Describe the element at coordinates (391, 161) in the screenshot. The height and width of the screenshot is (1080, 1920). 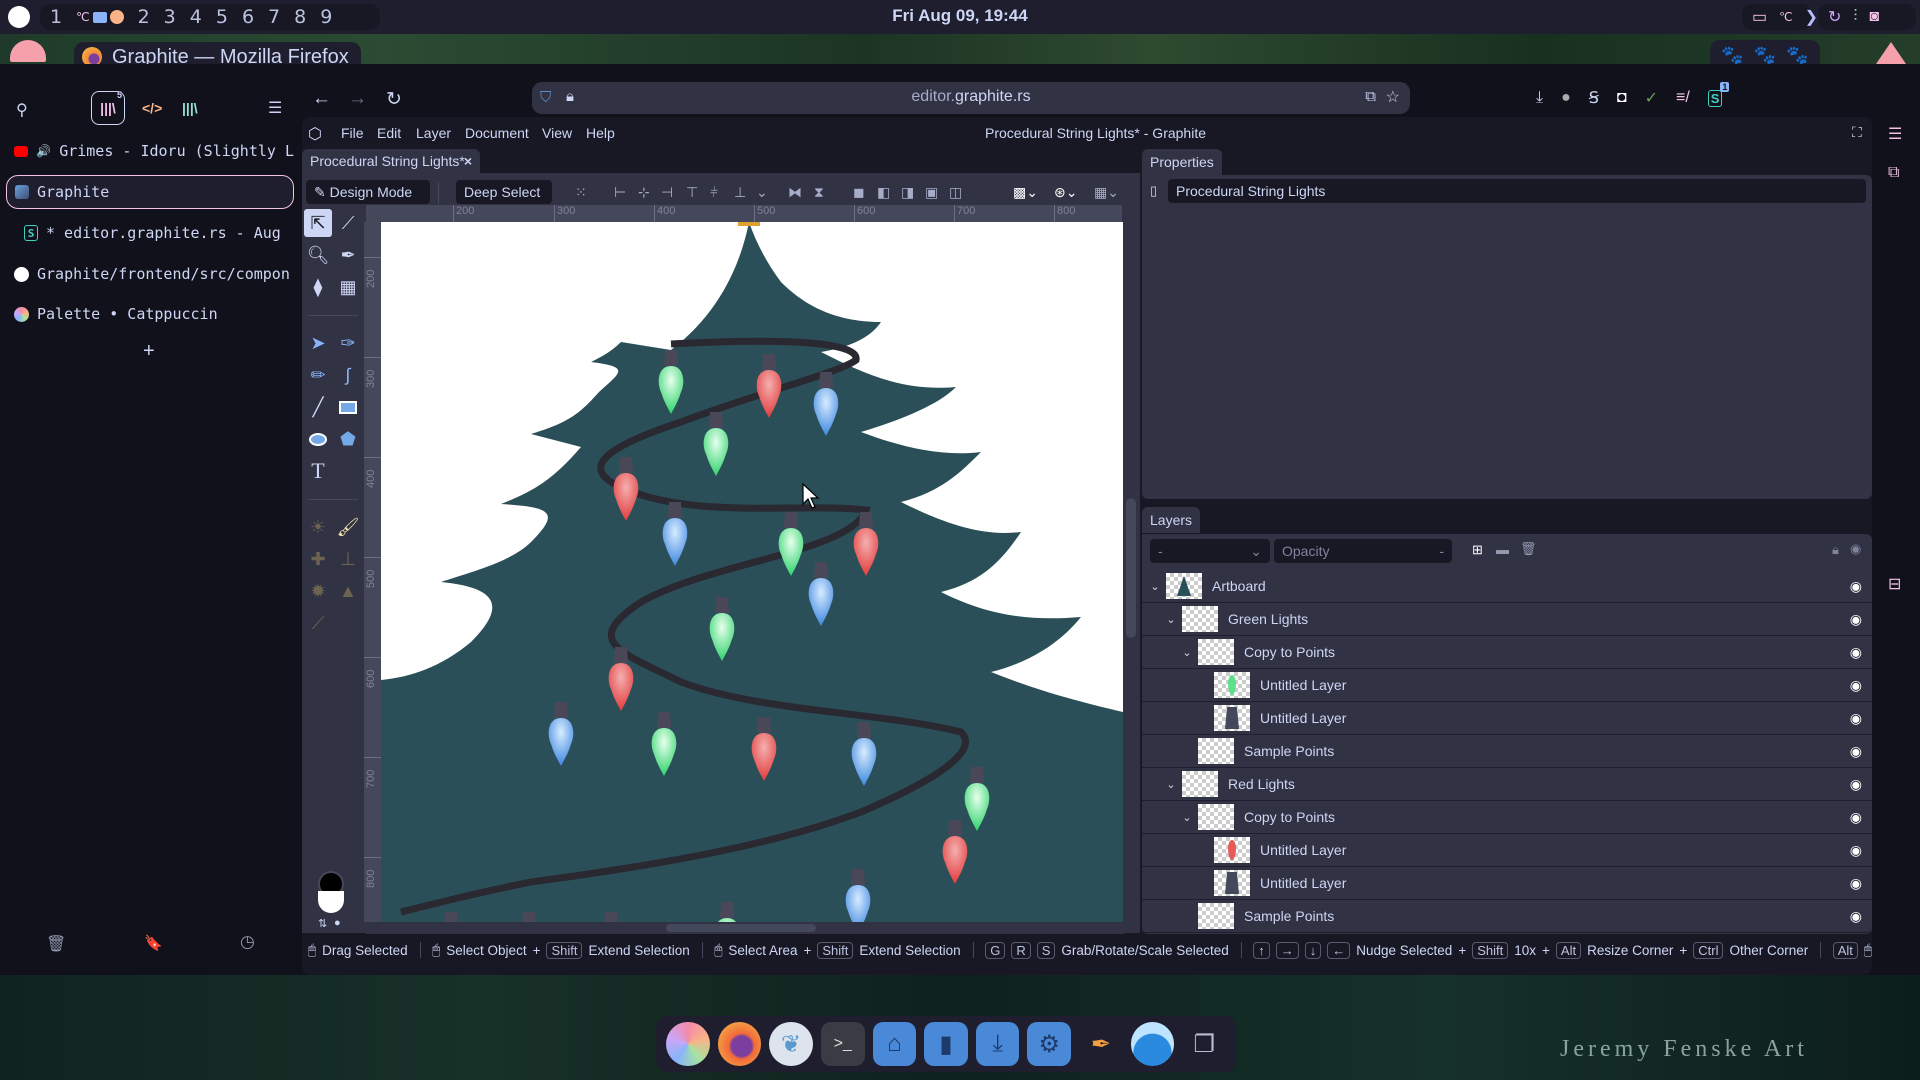
I see `document-tab: Procedural String Lights* ×` at that location.